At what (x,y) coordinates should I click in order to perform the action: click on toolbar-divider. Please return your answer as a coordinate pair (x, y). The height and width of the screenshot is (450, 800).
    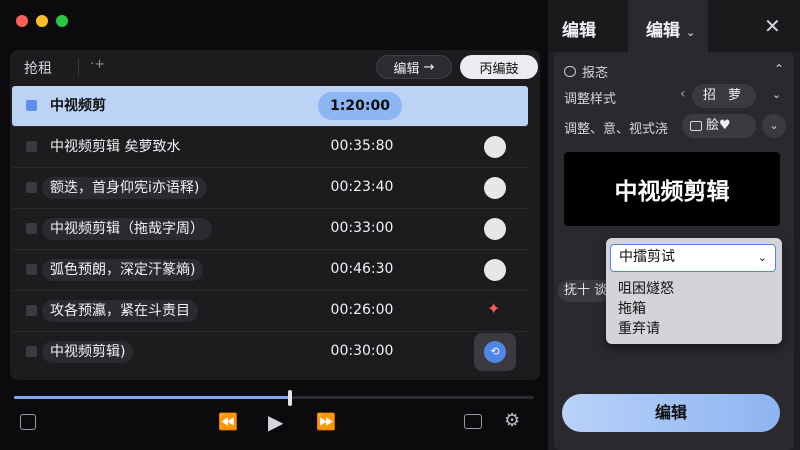
    Looking at the image, I should click on (78, 67).